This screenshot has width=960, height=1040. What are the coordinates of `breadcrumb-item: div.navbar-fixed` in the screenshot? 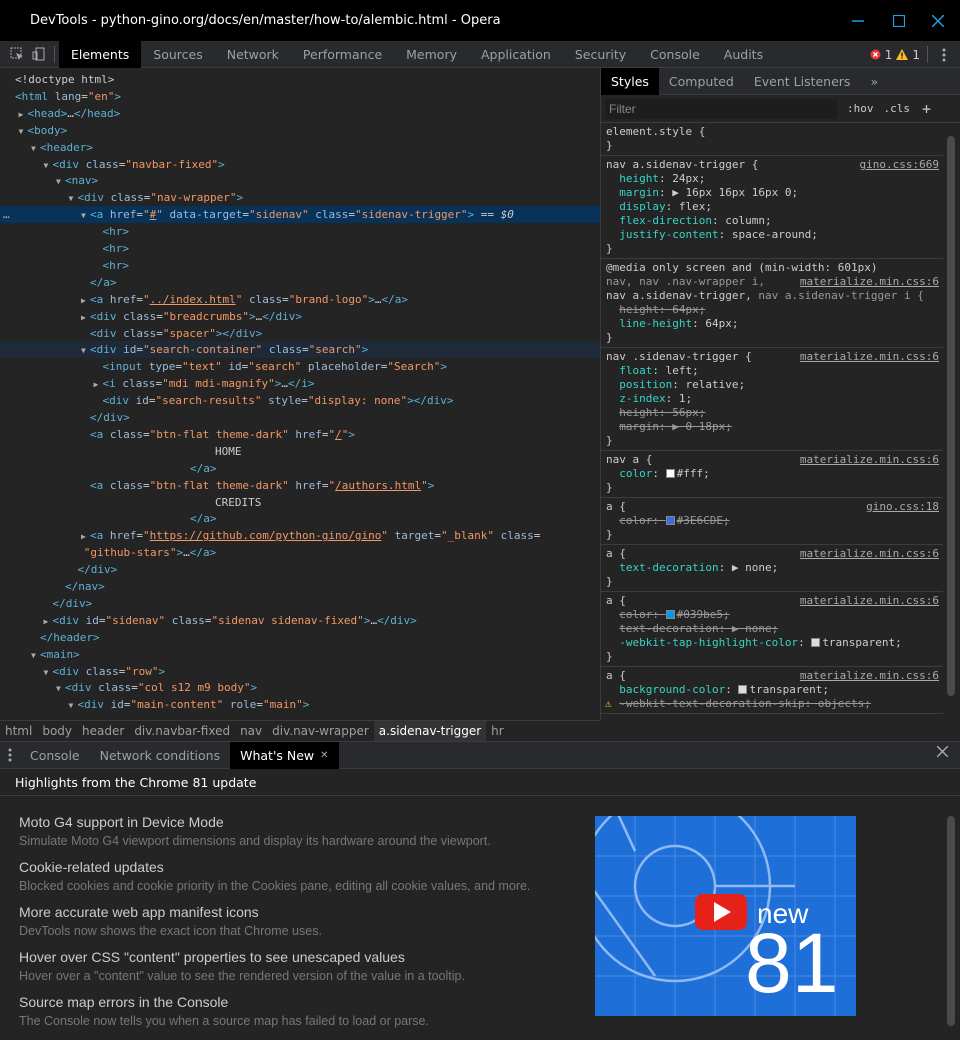 It's located at (182, 731).